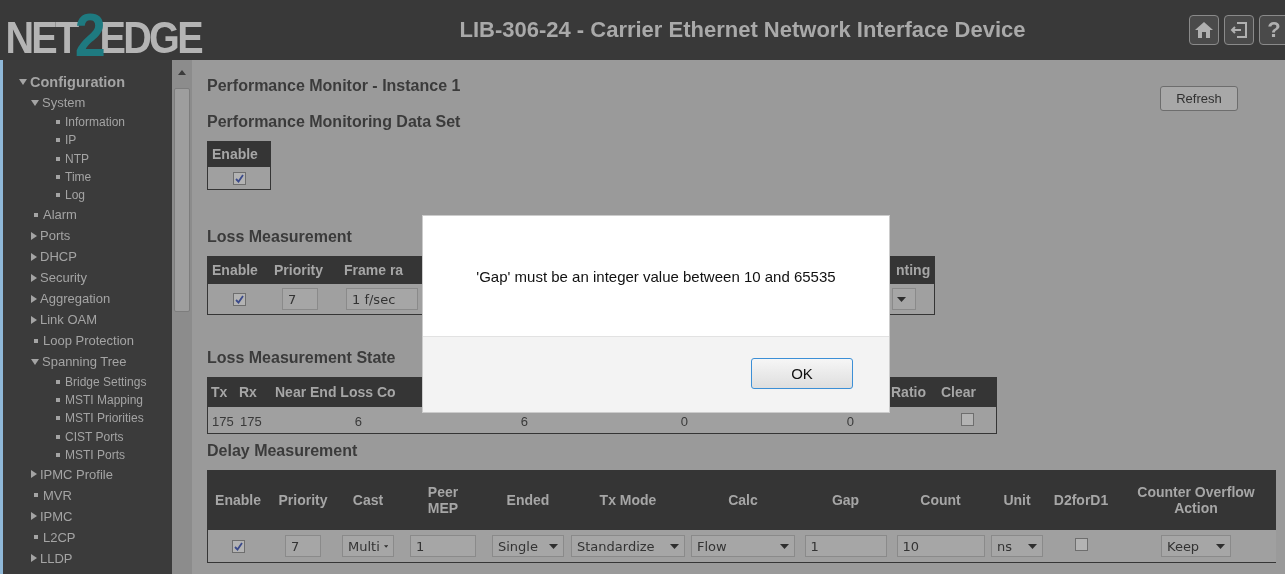 The image size is (1285, 574). Describe the element at coordinates (528, 499) in the screenshot. I see `column-header: Ended` at that location.